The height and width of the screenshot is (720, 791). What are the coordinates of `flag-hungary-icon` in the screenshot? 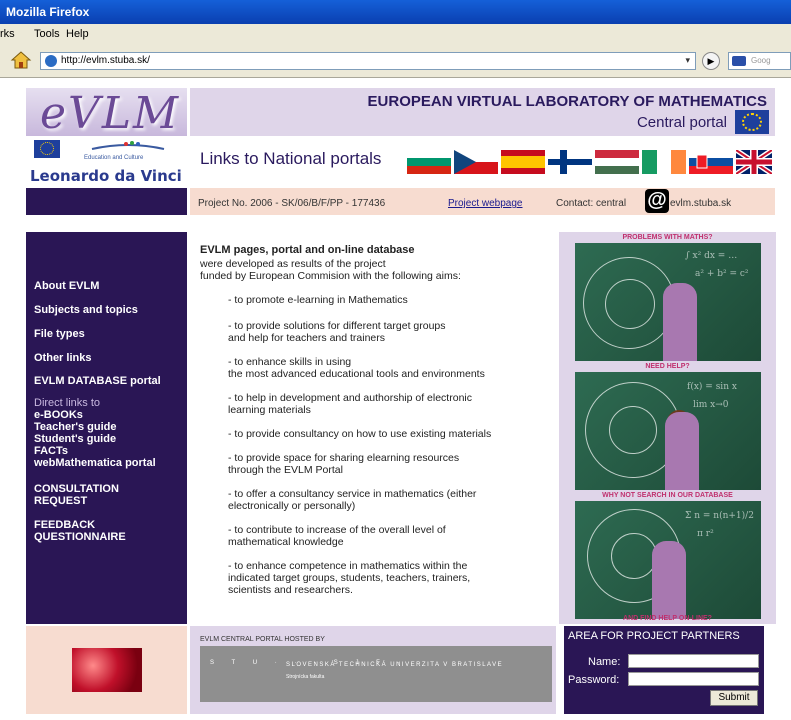 It's located at (617, 162).